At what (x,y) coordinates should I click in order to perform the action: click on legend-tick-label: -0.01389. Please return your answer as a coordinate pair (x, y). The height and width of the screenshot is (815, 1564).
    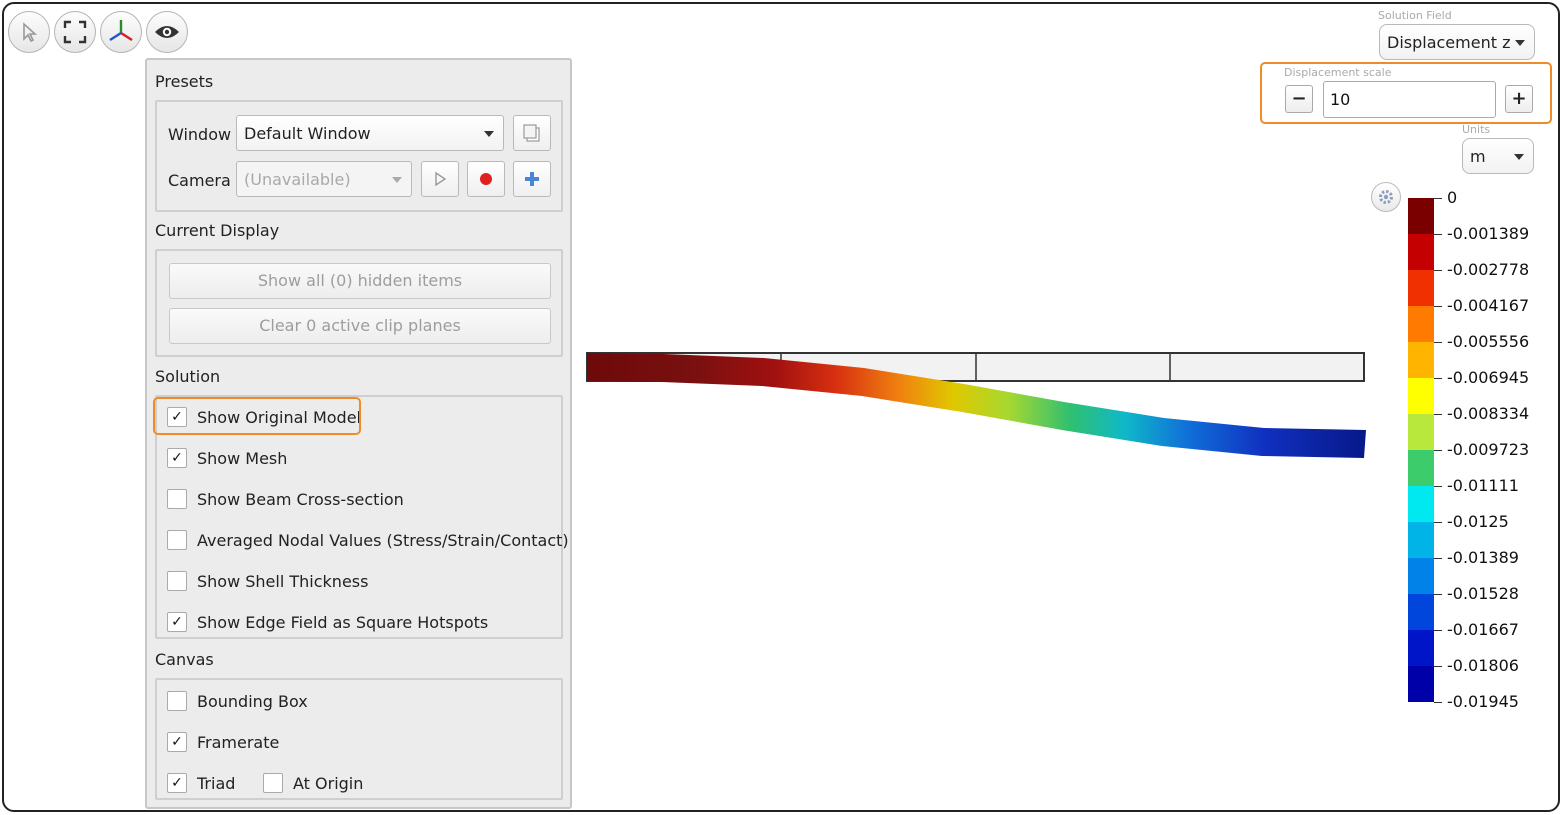
    Looking at the image, I should click on (1483, 557).